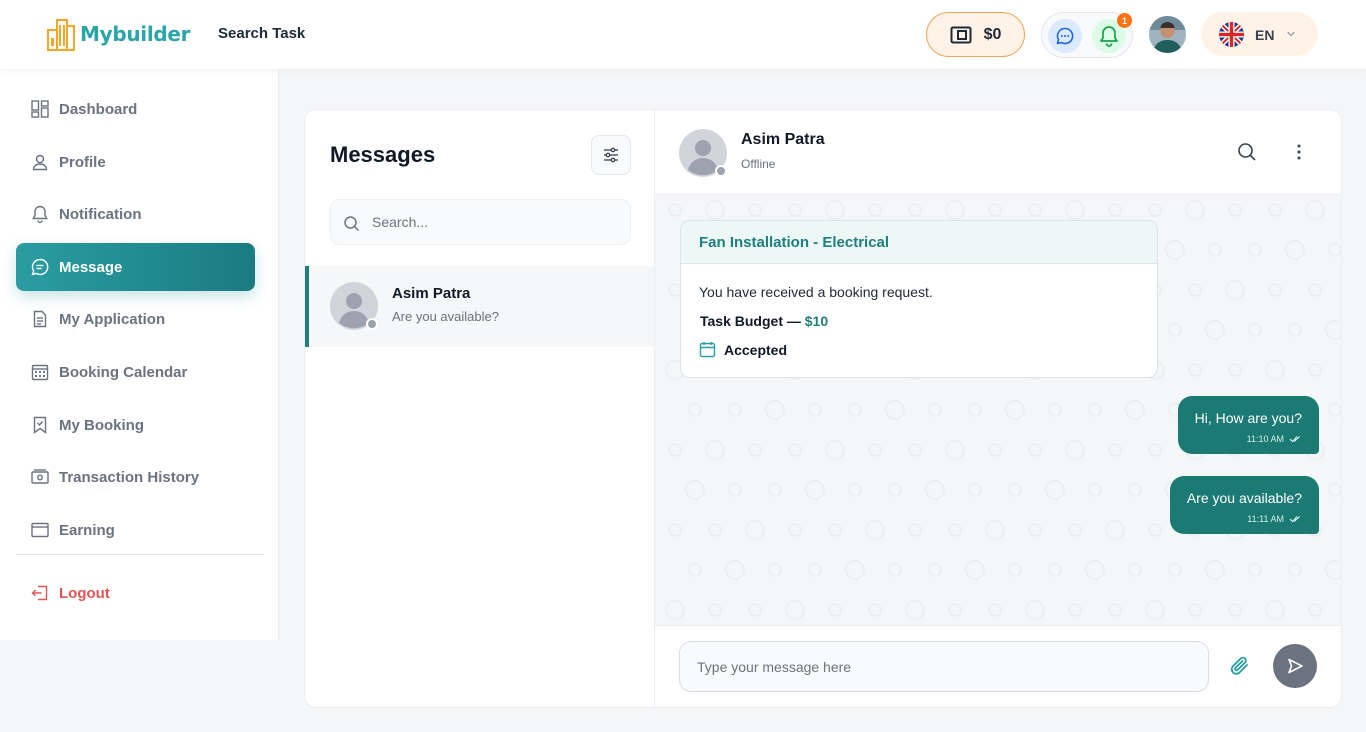 This screenshot has width=1366, height=732. Describe the element at coordinates (445, 316) in the screenshot. I see `conversation-preview: Are you available?` at that location.